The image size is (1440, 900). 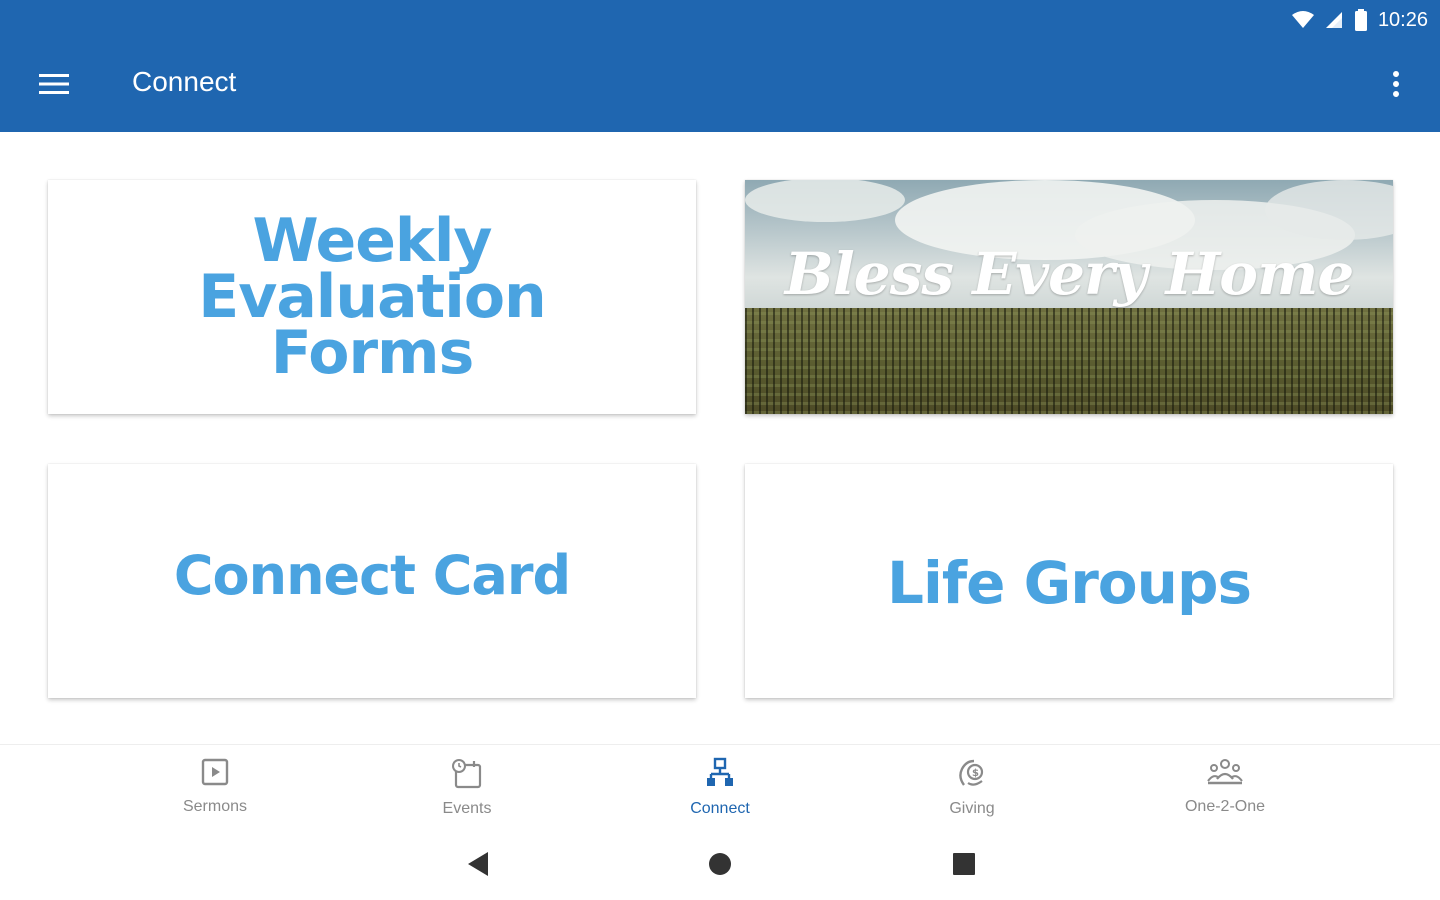 I want to click on nav-item-giving: $ Giving, so click(x=972, y=792).